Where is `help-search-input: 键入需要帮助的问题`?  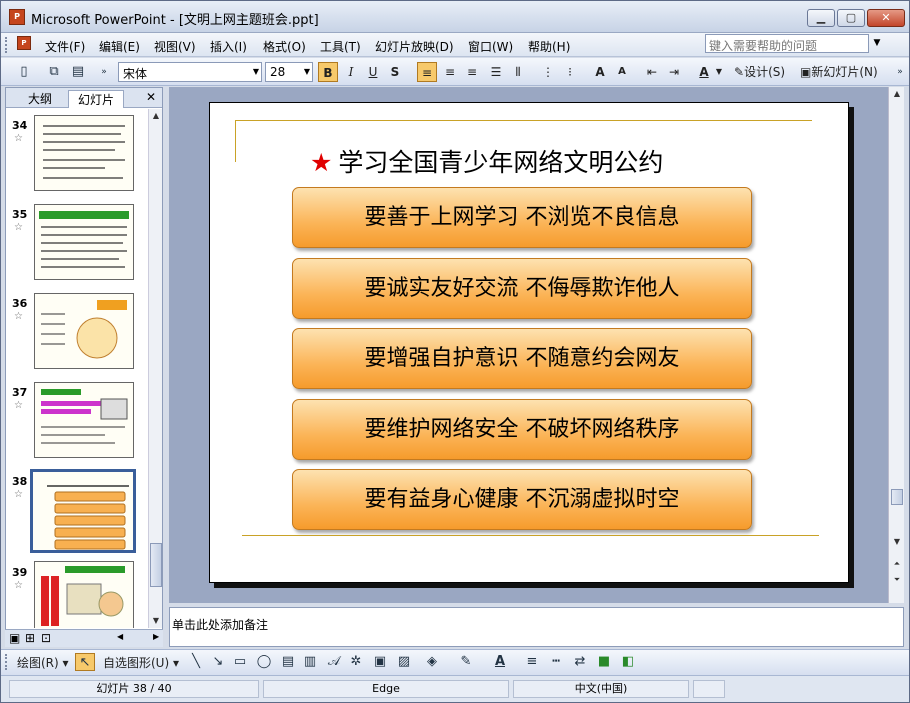 help-search-input: 键入需要帮助的问题 is located at coordinates (787, 43).